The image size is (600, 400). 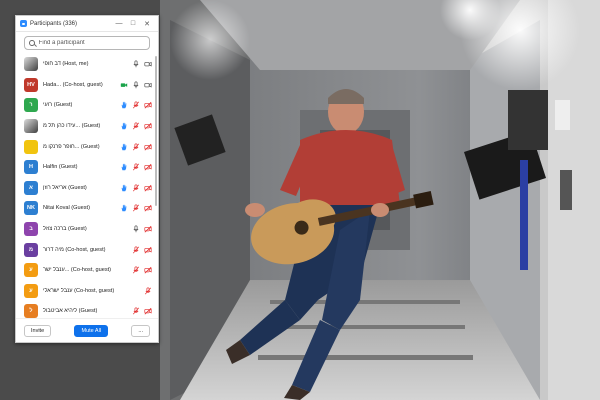 I want to click on maximize-icon: □, so click(x=133, y=24).